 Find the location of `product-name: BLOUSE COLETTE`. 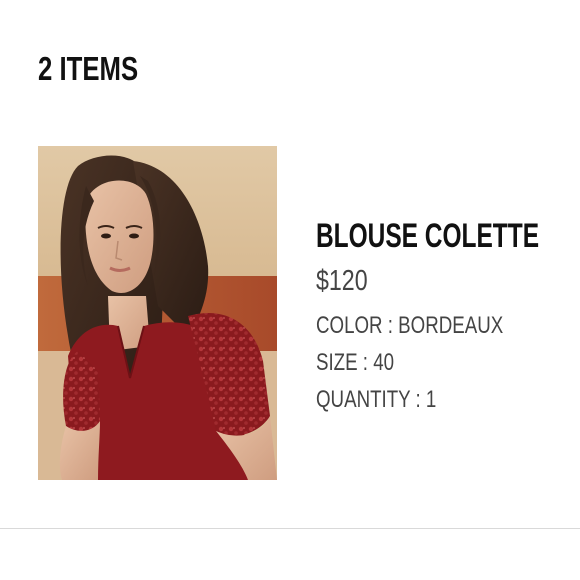

product-name: BLOUSE COLETTE is located at coordinates (427, 236).